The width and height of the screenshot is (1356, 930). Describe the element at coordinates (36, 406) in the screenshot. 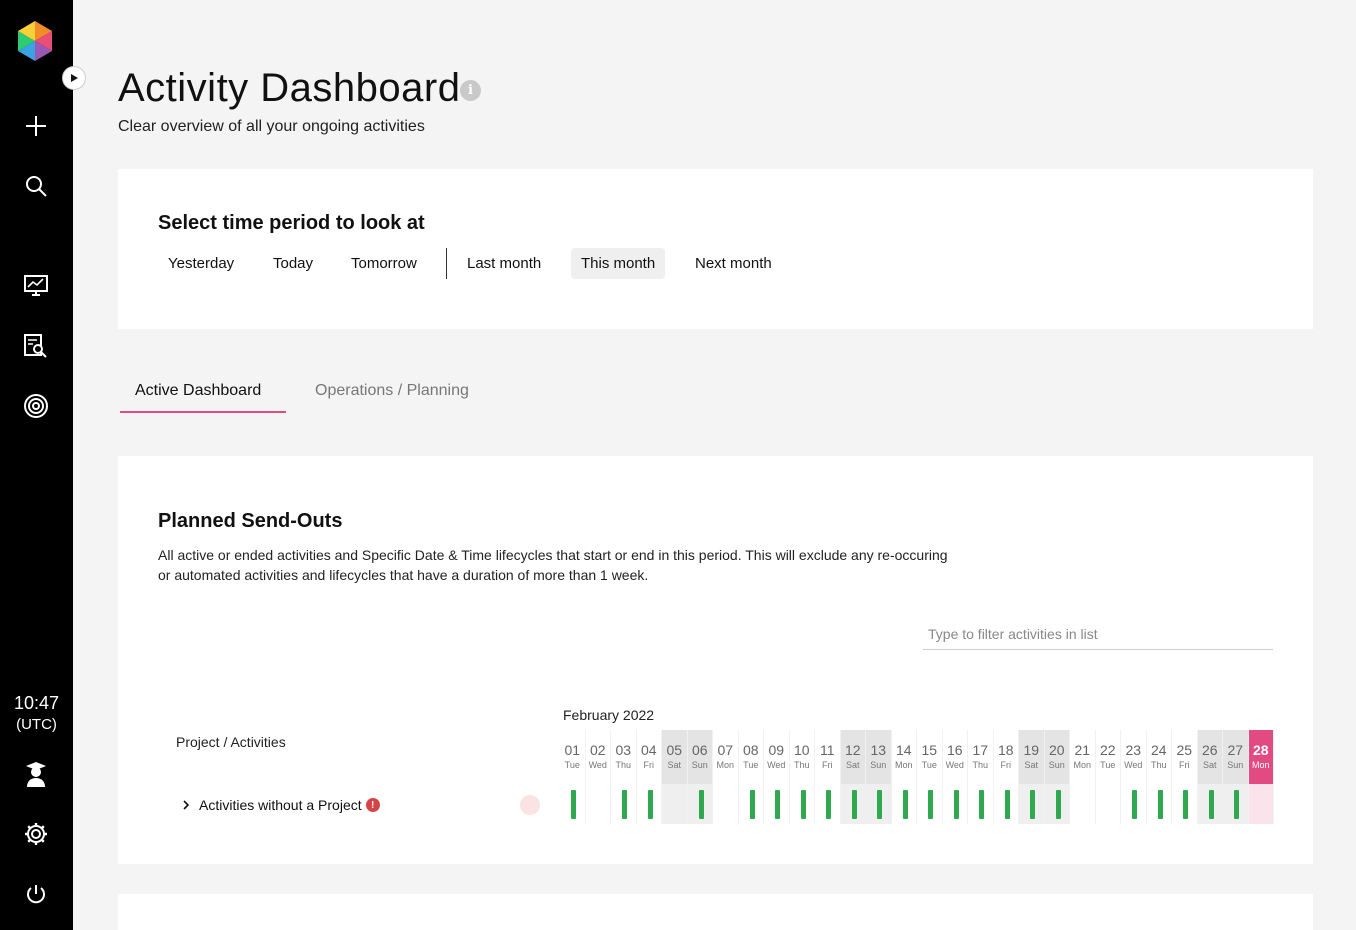

I see `target-icon` at that location.